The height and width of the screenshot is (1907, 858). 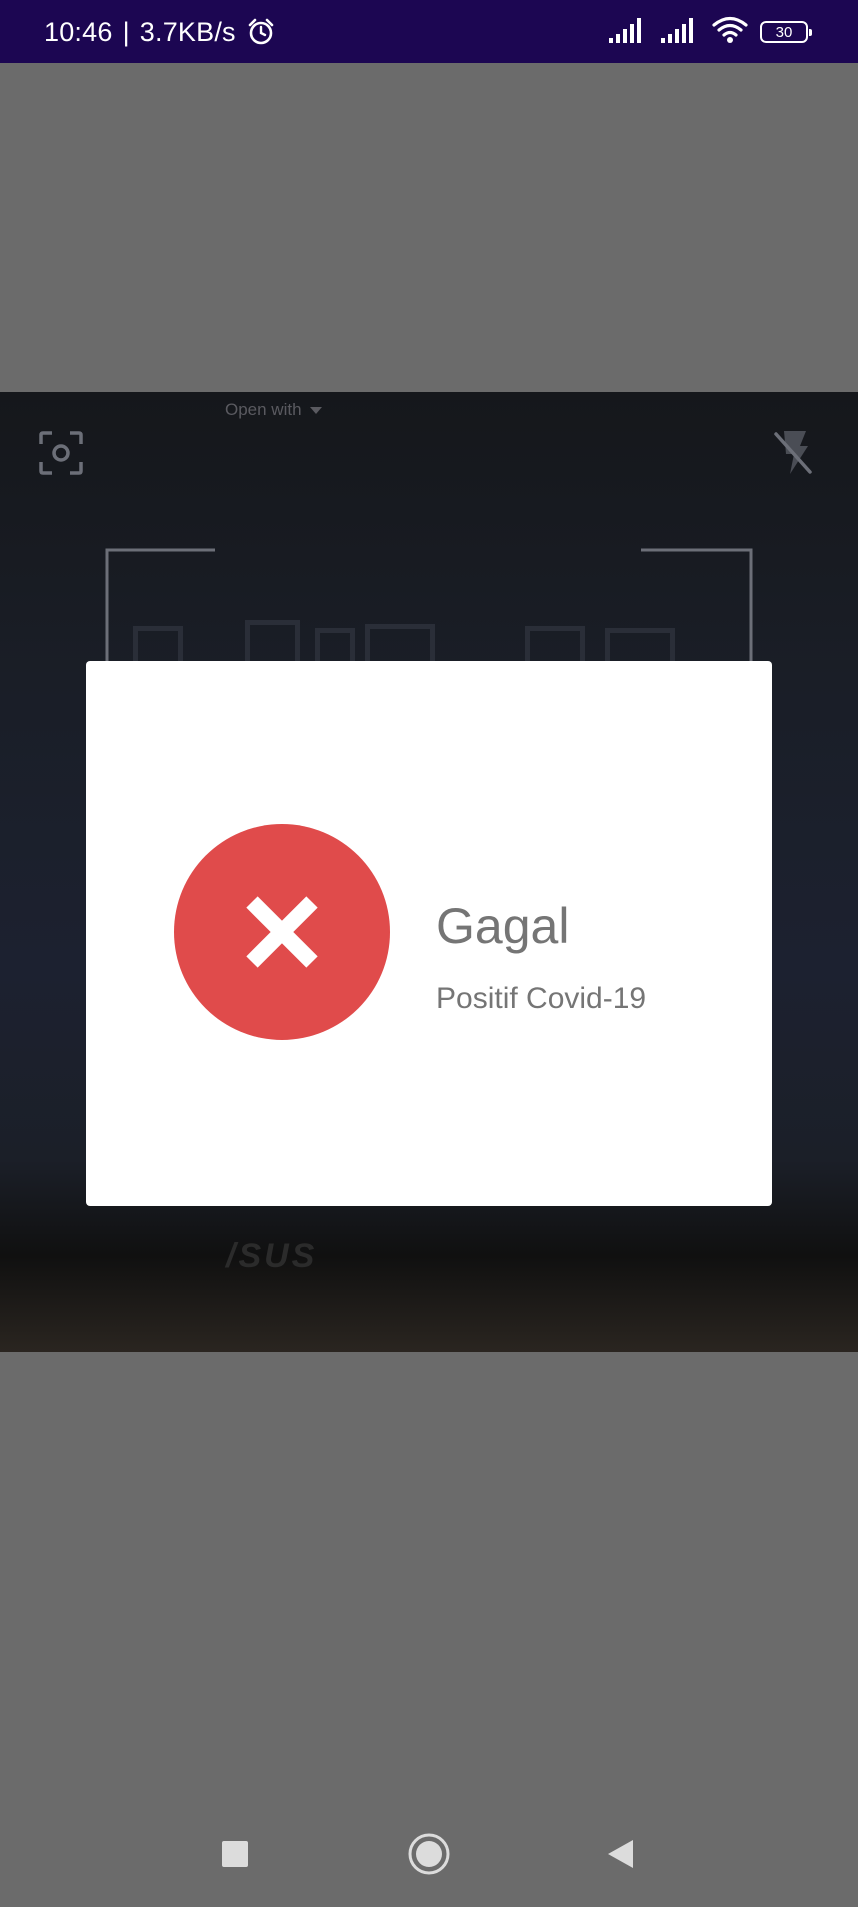 I want to click on recents-button, so click(x=235, y=1854).